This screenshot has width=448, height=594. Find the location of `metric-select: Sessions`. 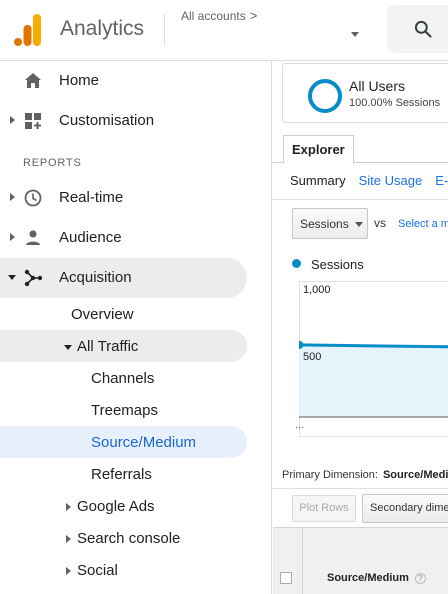

metric-select: Sessions is located at coordinates (330, 223).